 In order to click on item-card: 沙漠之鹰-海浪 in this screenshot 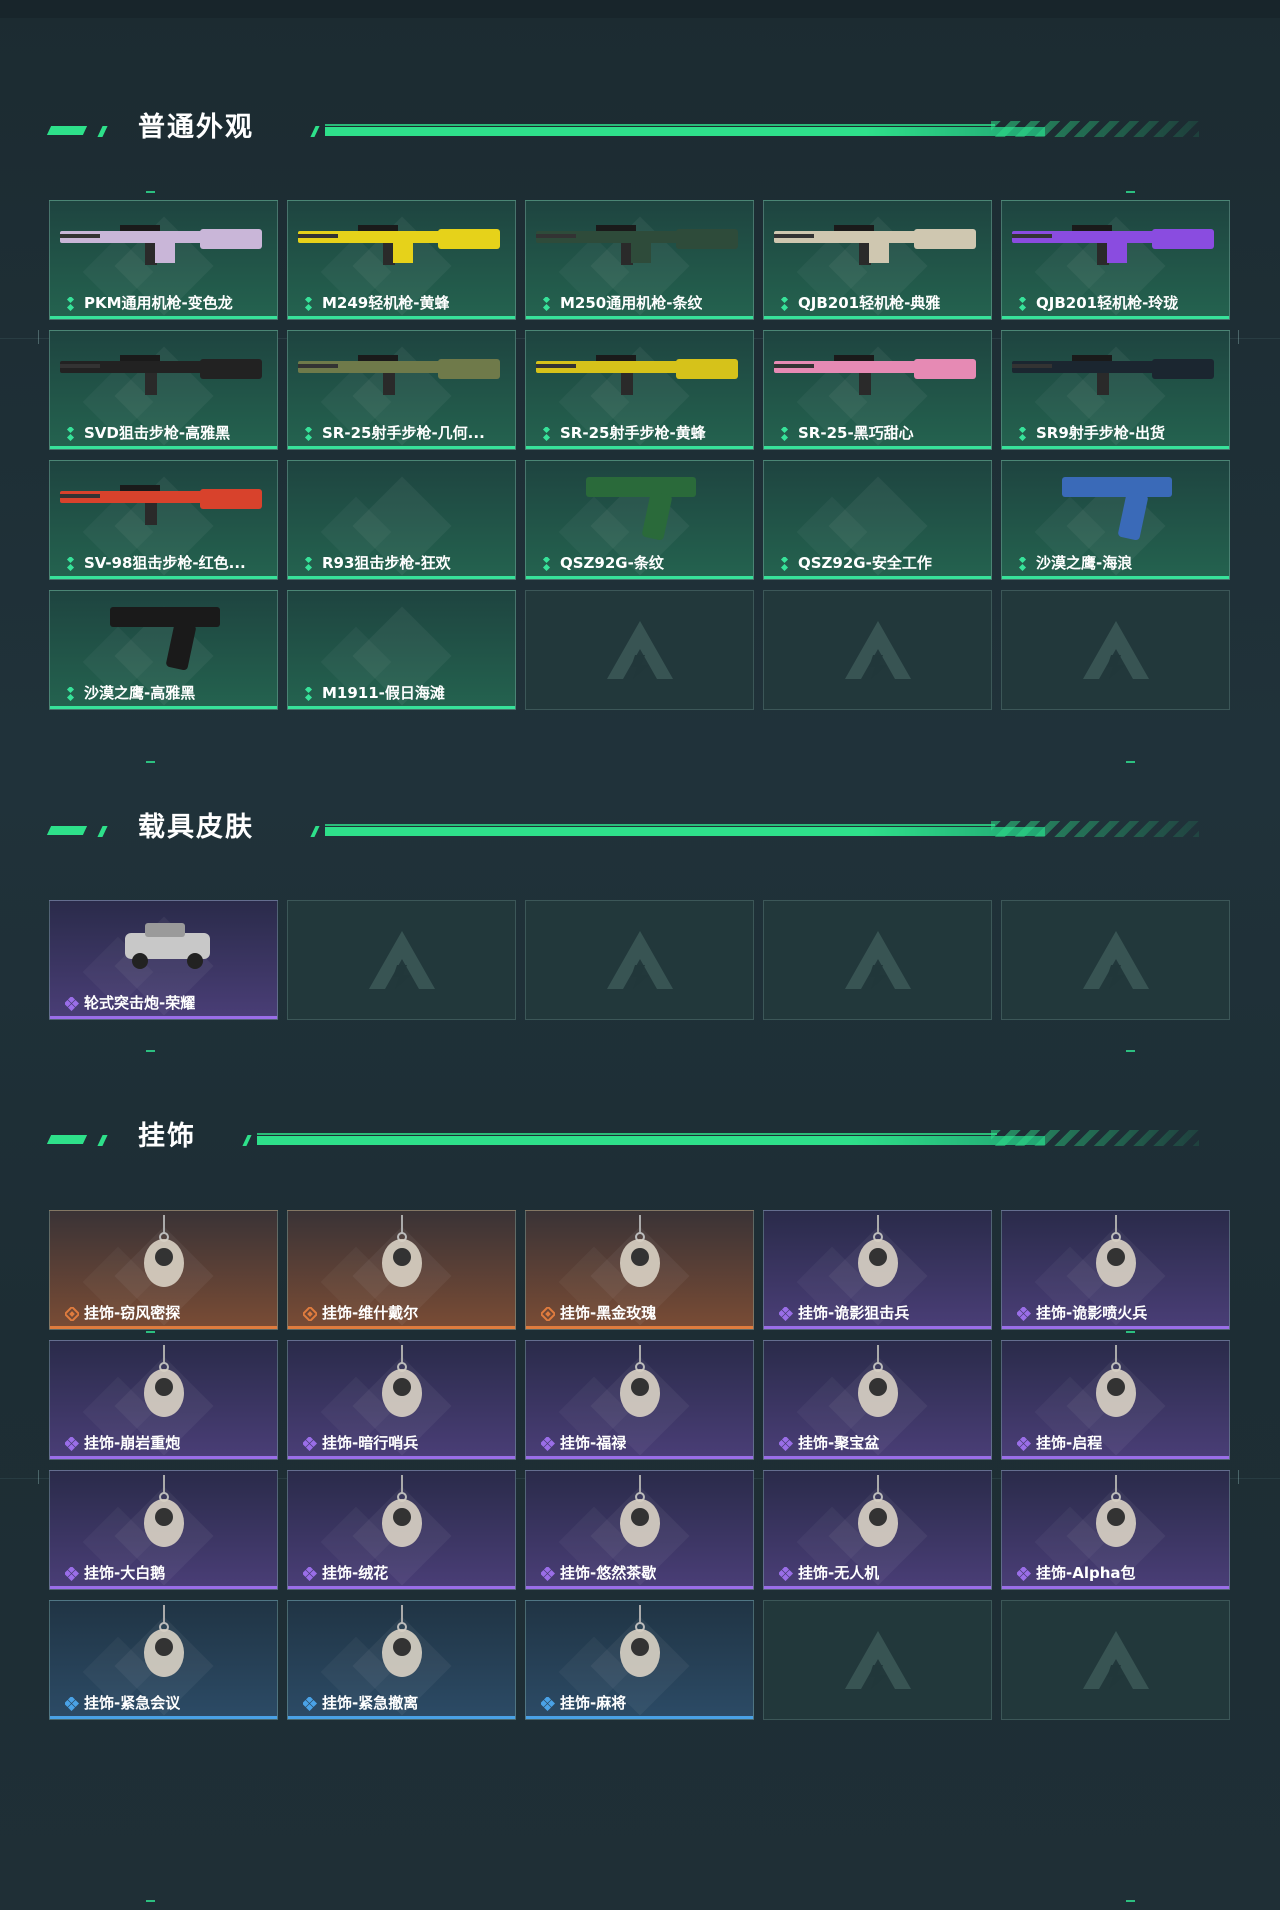, I will do `click(1115, 520)`.